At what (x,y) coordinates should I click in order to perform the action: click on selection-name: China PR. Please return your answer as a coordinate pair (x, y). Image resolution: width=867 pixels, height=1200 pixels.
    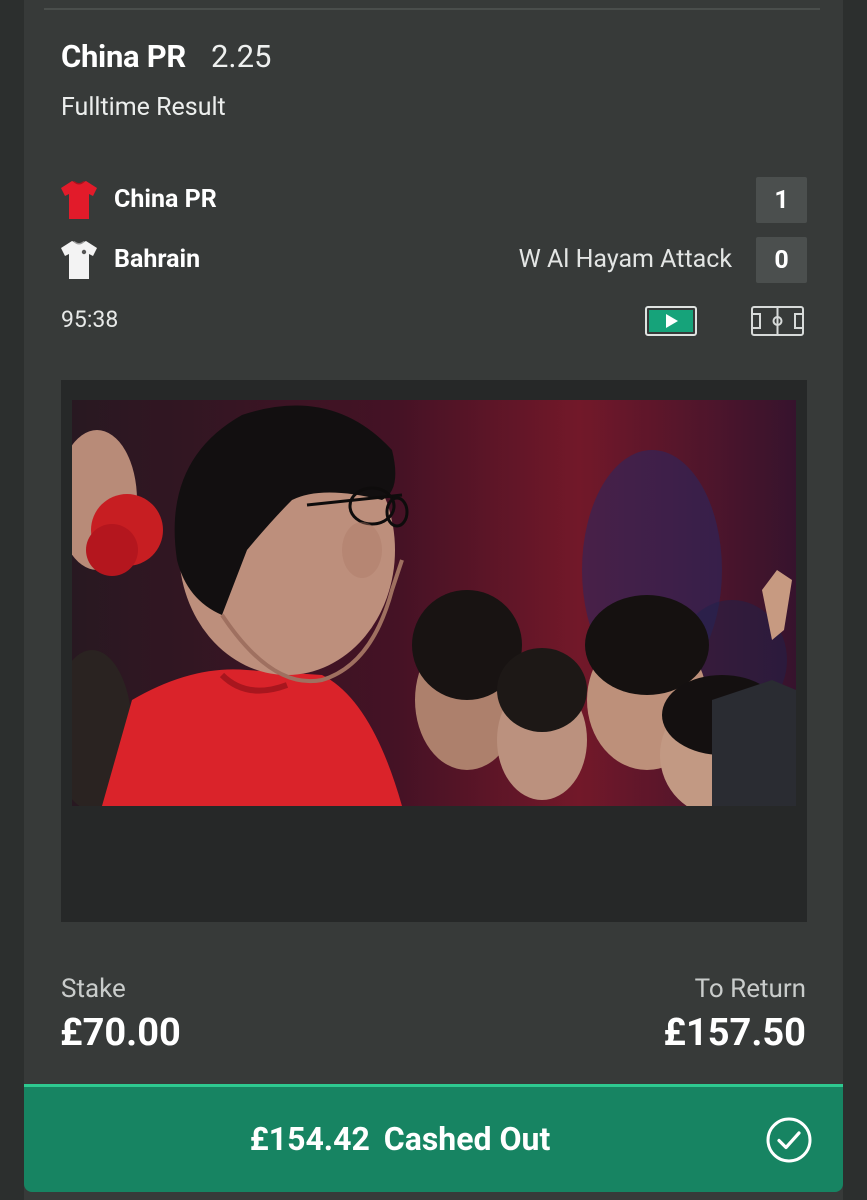
    Looking at the image, I should click on (123, 56).